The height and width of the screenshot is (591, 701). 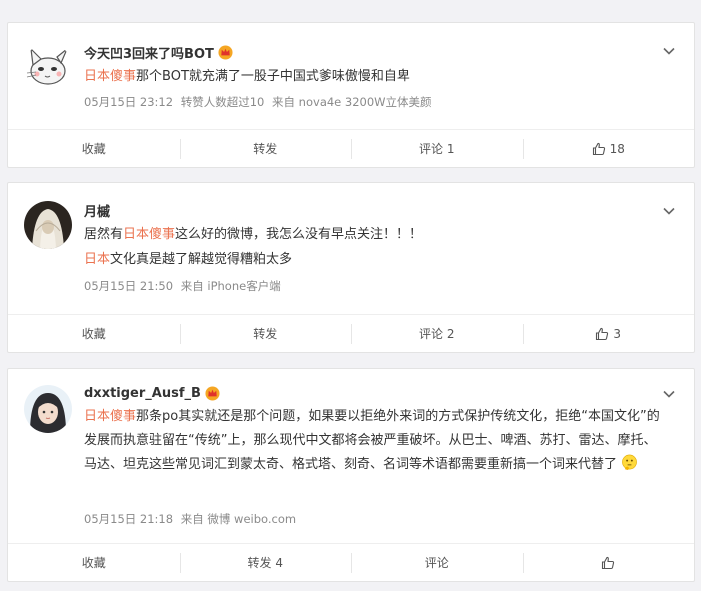 What do you see at coordinates (437, 333) in the screenshot?
I see `comment-button: 评论 2` at bounding box center [437, 333].